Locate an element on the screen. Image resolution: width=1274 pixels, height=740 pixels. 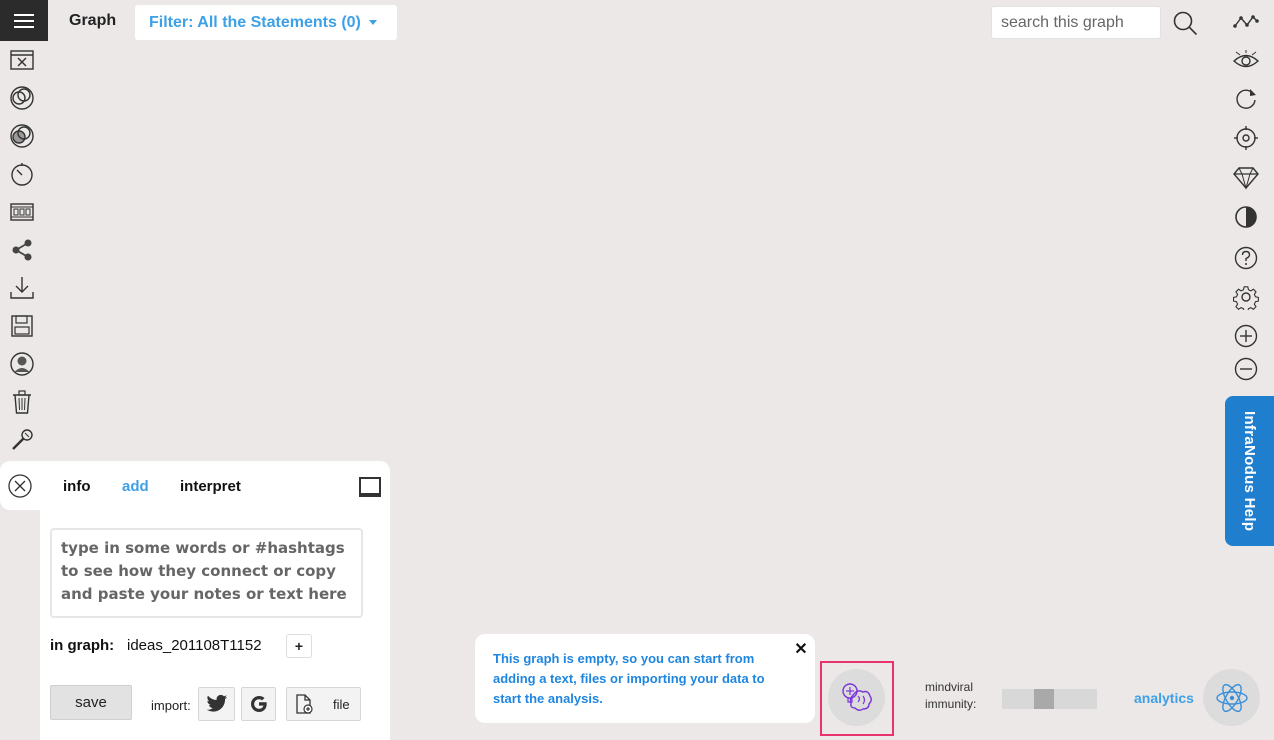
eye-icon is located at coordinates (1246, 61).